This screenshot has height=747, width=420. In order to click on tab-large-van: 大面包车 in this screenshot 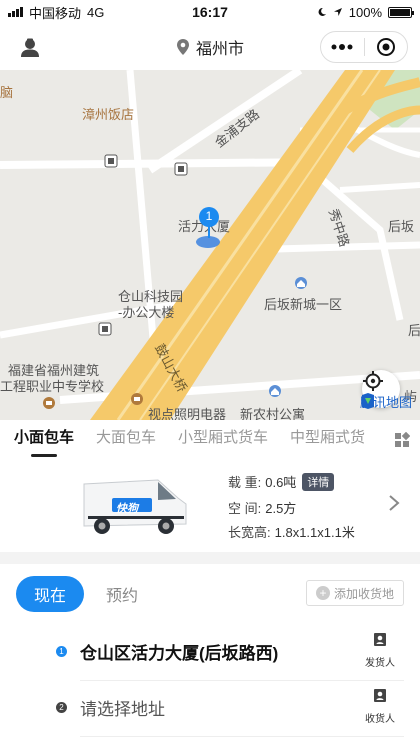, I will do `click(126, 440)`.